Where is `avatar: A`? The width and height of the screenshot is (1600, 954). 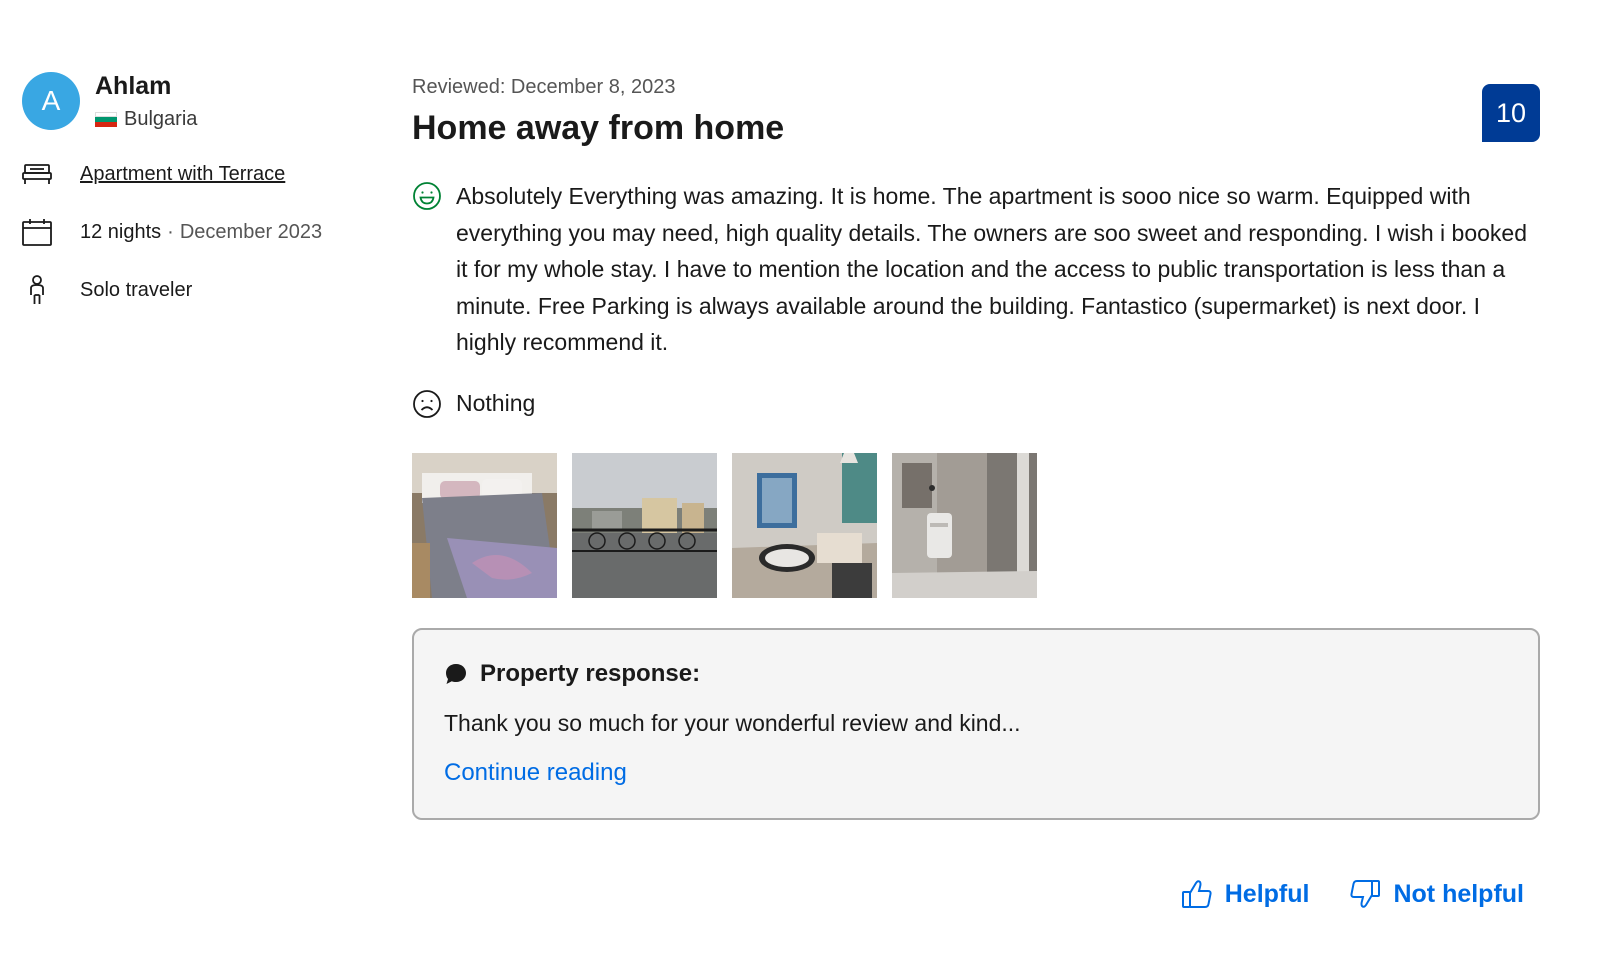 avatar: A is located at coordinates (51, 100).